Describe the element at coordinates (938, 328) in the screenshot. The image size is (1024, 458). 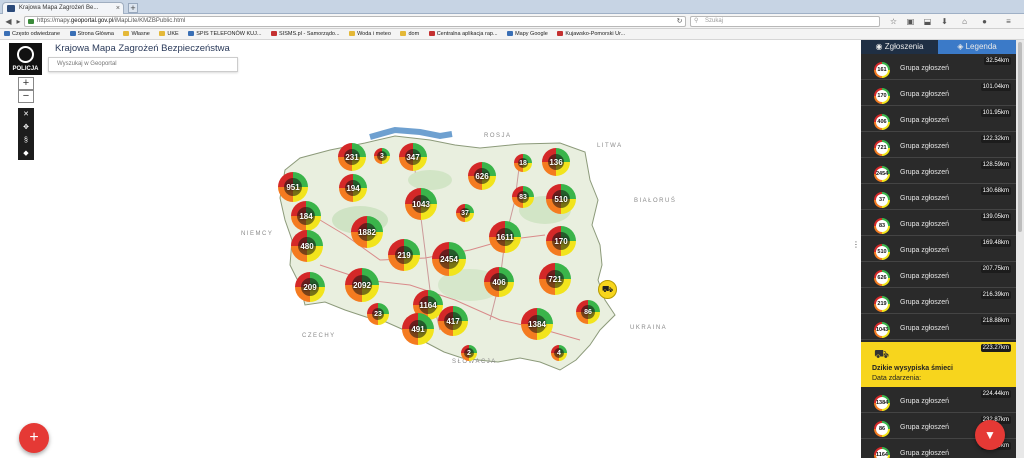
I see `list-item: 1043 Grupa zgłoszeń 218.88km` at that location.